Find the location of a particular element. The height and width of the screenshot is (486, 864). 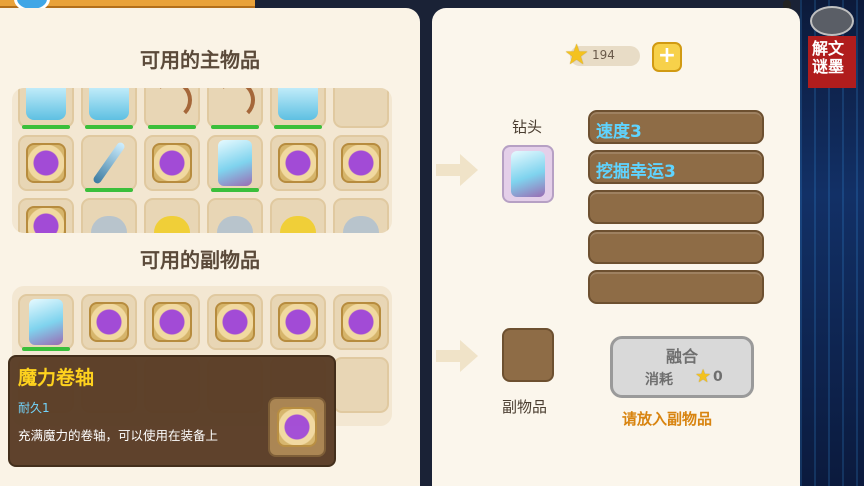

consume-value: 0 is located at coordinates (718, 377).